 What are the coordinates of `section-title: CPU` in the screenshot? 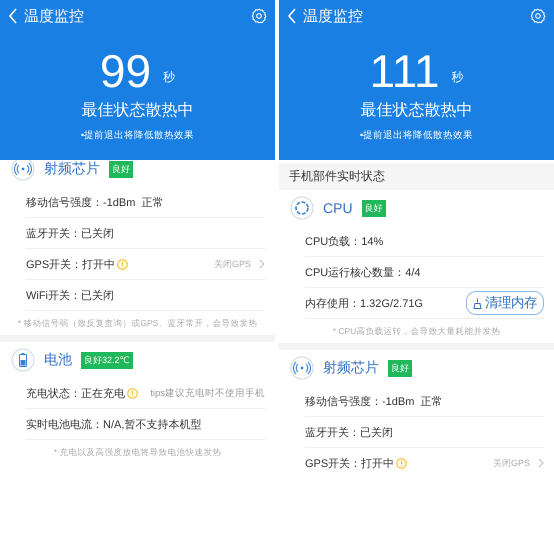 It's located at (338, 208).